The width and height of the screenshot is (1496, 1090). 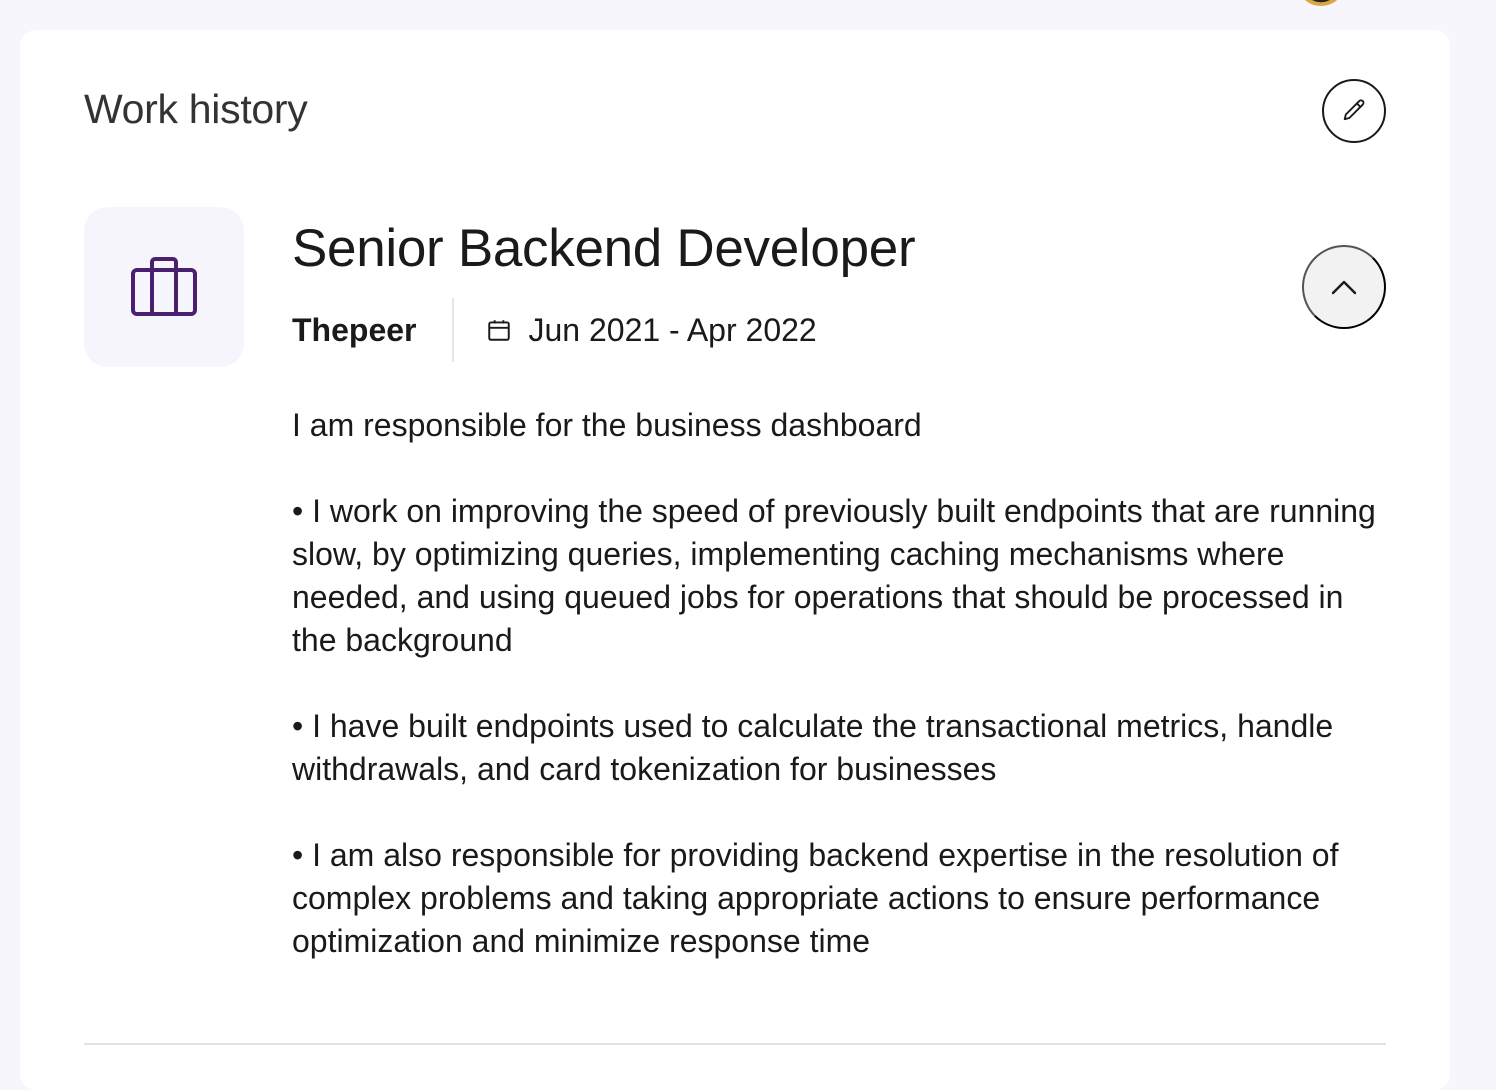 What do you see at coordinates (735, 1044) in the screenshot?
I see `section-divider` at bounding box center [735, 1044].